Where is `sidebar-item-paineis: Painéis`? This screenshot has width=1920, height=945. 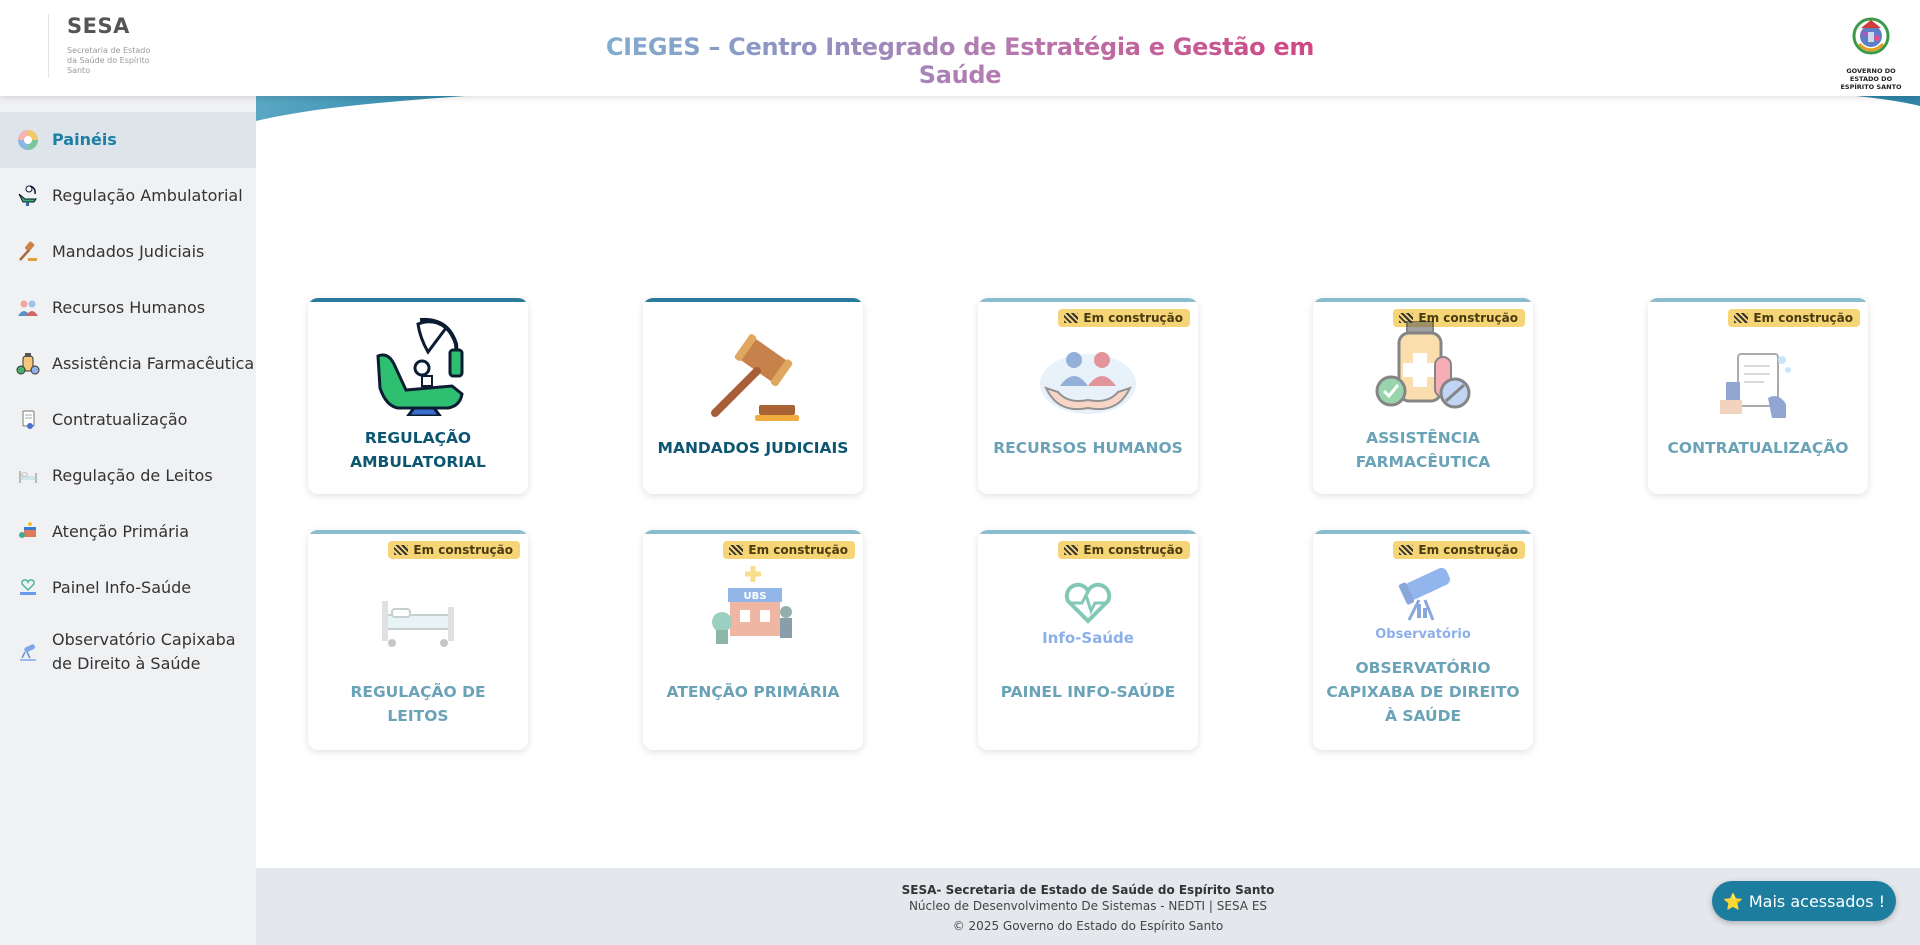
sidebar-item-paineis: Painéis is located at coordinates (128, 140).